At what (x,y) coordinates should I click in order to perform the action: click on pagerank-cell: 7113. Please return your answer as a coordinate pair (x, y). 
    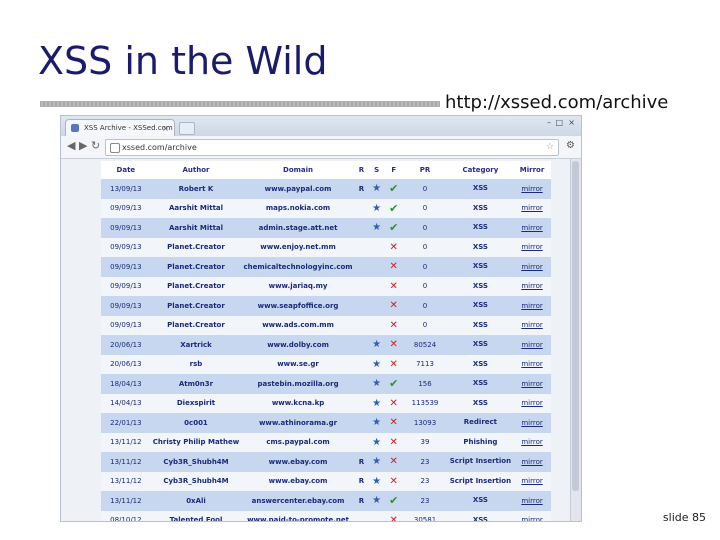
    Looking at the image, I should click on (425, 364).